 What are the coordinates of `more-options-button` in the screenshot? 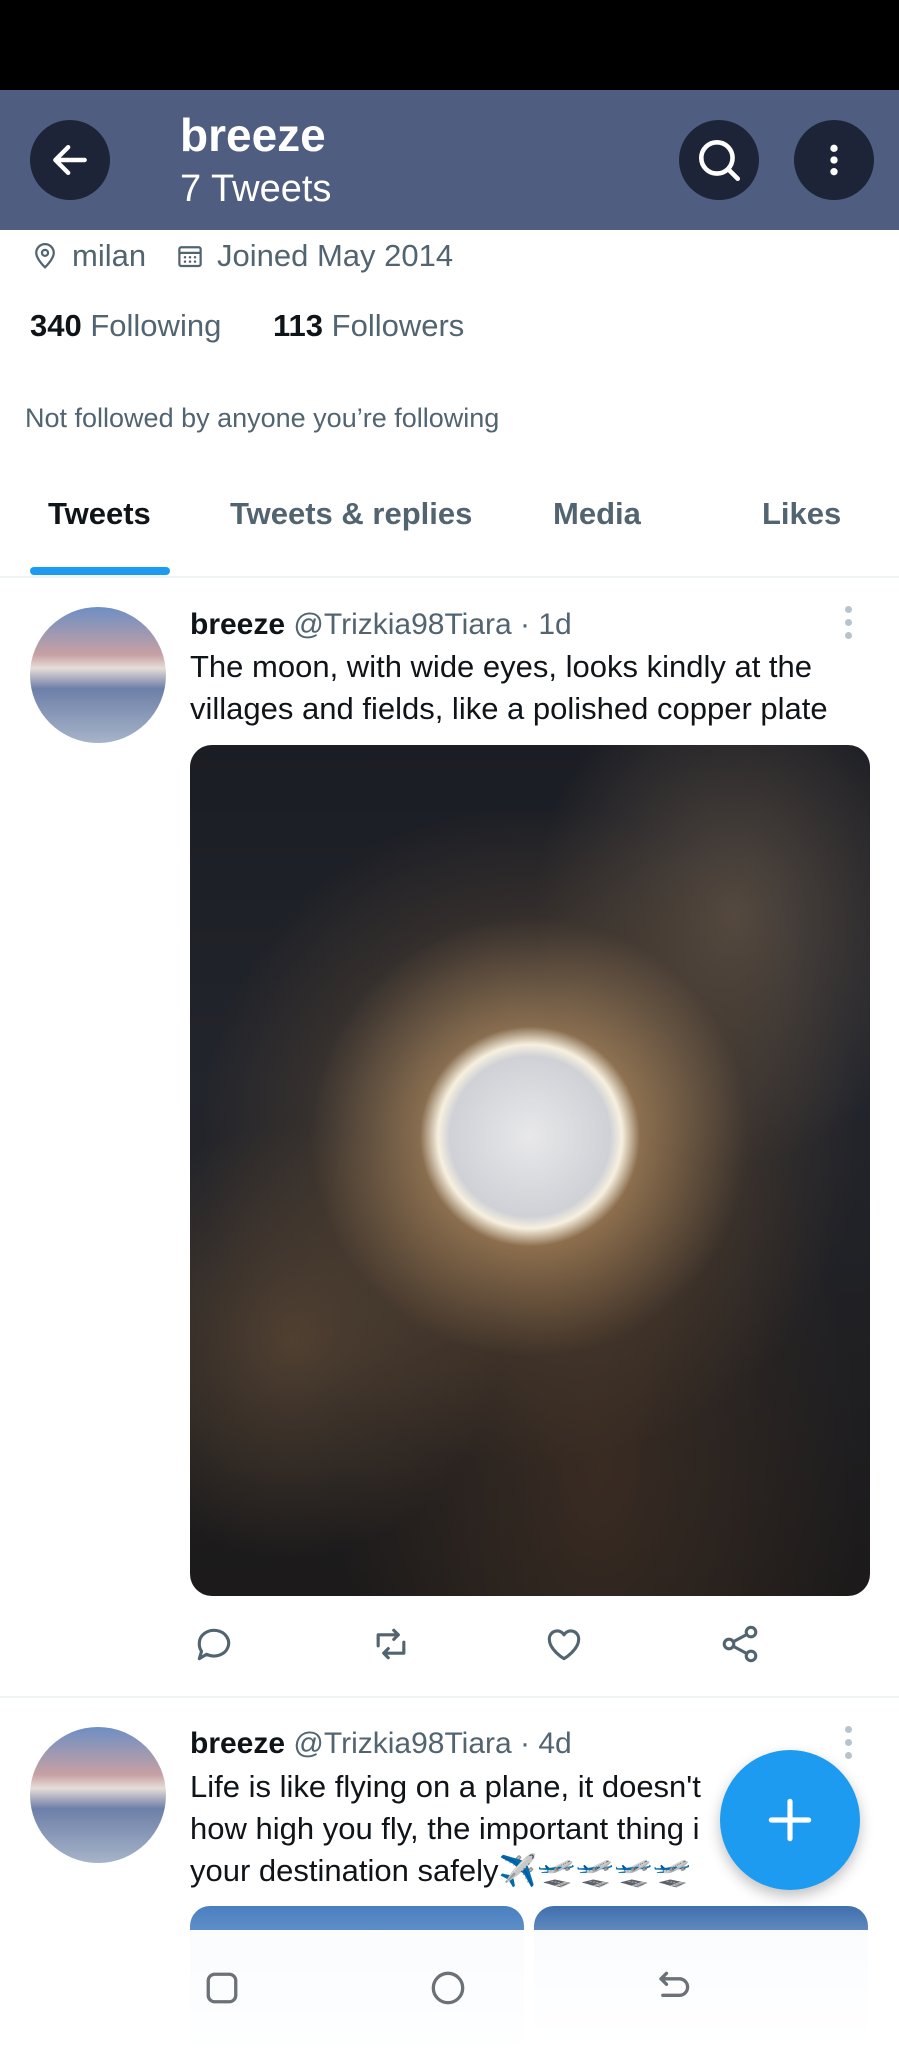 It's located at (834, 160).